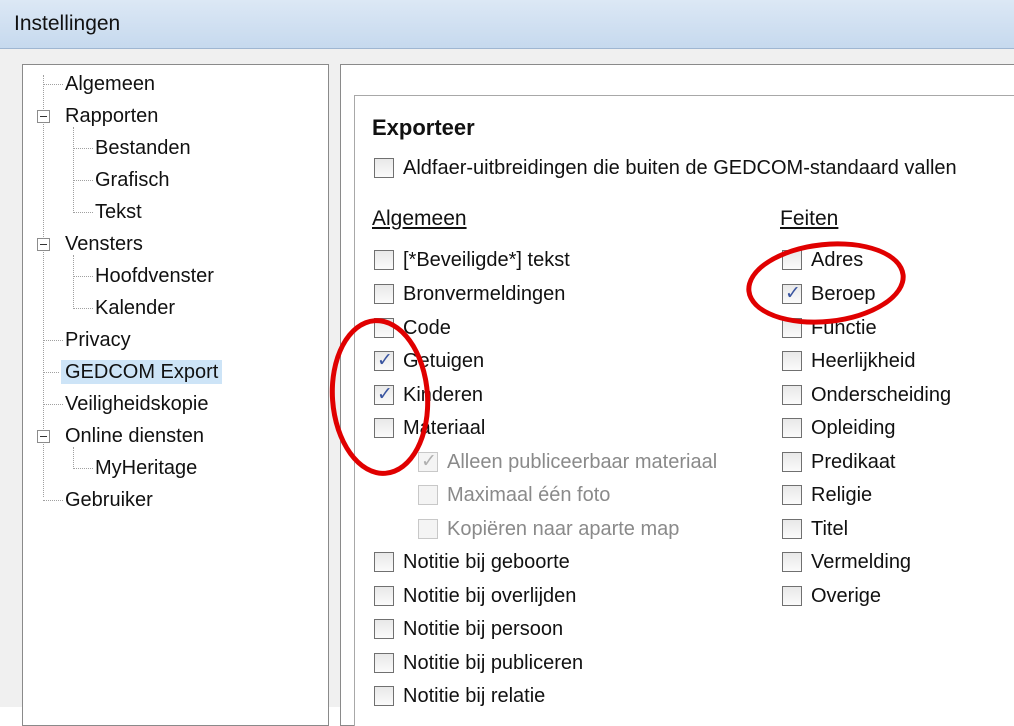 The image size is (1014, 726). What do you see at coordinates (43, 436) in the screenshot?
I see `collapse-online-diensten-icon` at bounding box center [43, 436].